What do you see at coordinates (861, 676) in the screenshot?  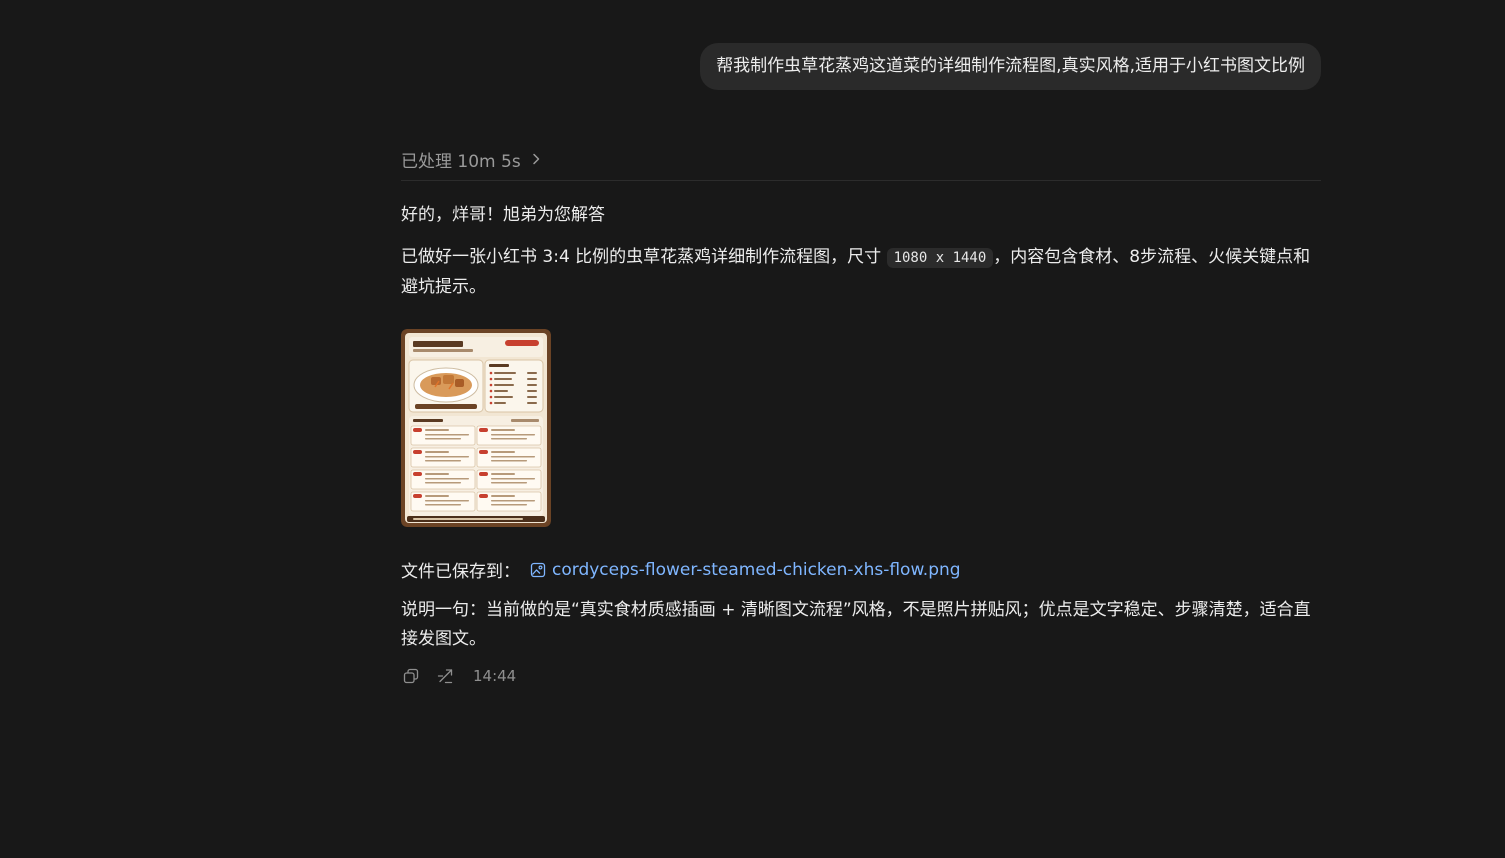 I see `message-actions: 14:44` at bounding box center [861, 676].